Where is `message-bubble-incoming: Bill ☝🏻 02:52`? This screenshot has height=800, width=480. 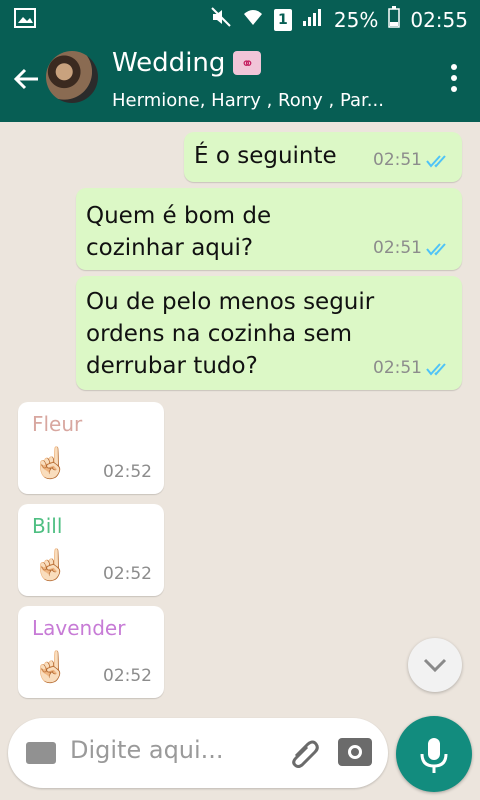
message-bubble-incoming: Bill ☝🏻 02:52 is located at coordinates (91, 550).